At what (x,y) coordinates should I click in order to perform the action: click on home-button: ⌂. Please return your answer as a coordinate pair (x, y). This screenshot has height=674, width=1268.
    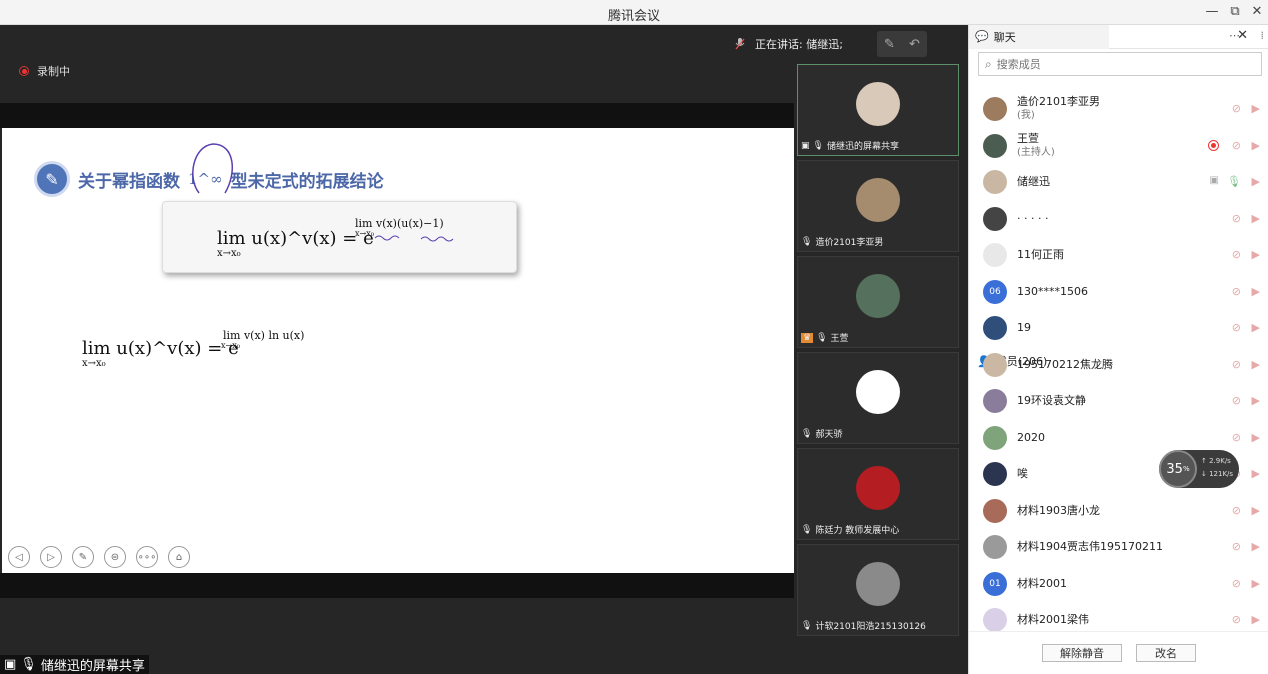
    Looking at the image, I should click on (179, 557).